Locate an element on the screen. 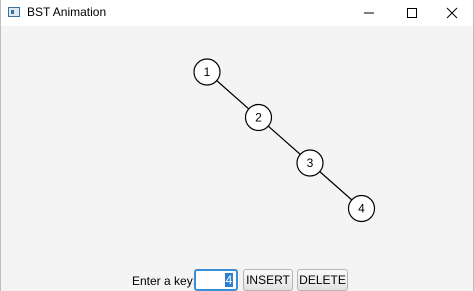 The image size is (474, 291). tree-node-3: 3 is located at coordinates (310, 163).